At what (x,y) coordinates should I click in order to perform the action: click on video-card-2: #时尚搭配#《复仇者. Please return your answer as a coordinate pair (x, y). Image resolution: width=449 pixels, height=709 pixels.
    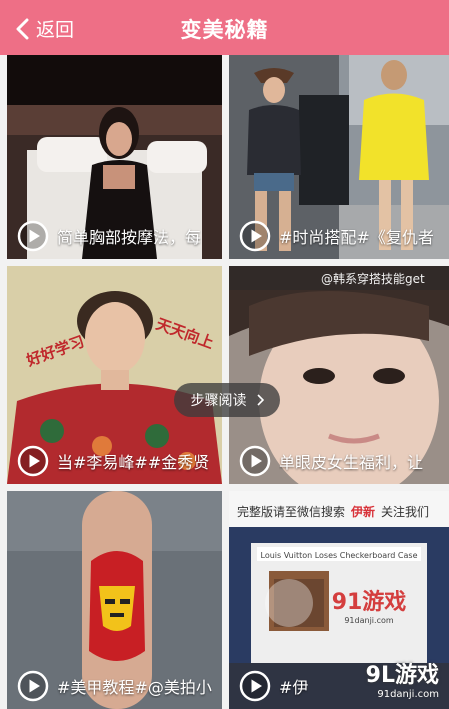
    Looking at the image, I should click on (339, 157).